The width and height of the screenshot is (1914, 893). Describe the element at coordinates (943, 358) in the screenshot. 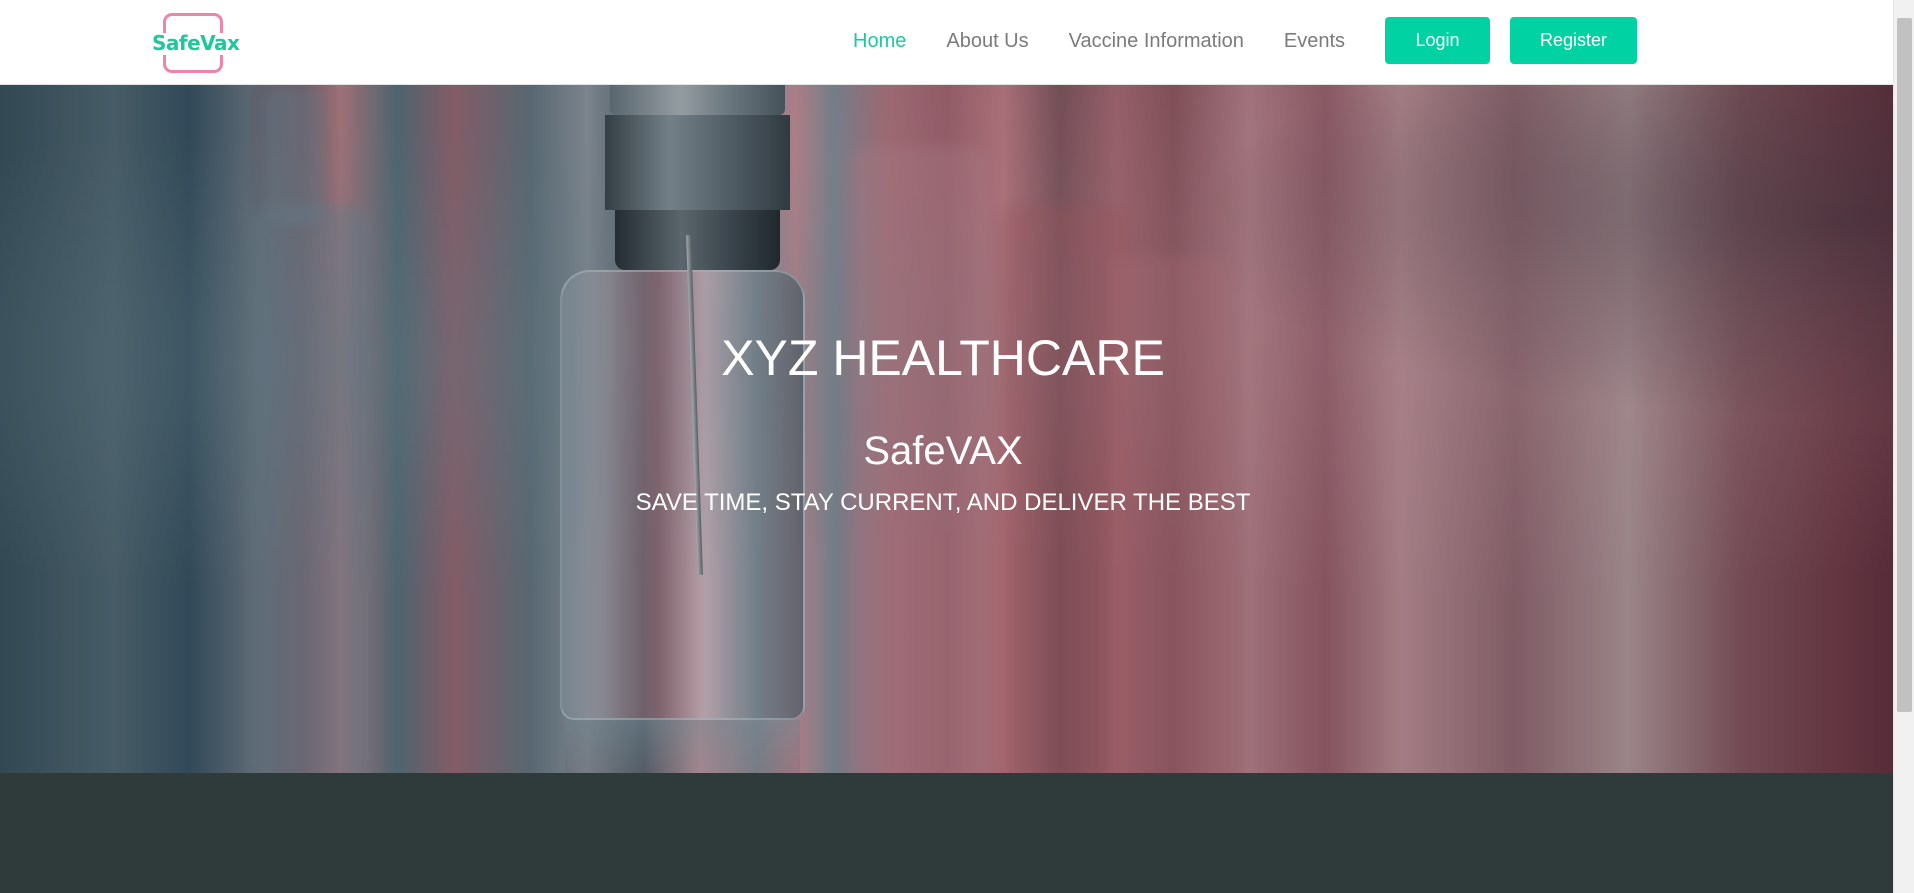

I see `hero-title: XYZ HEALTHCARE` at that location.